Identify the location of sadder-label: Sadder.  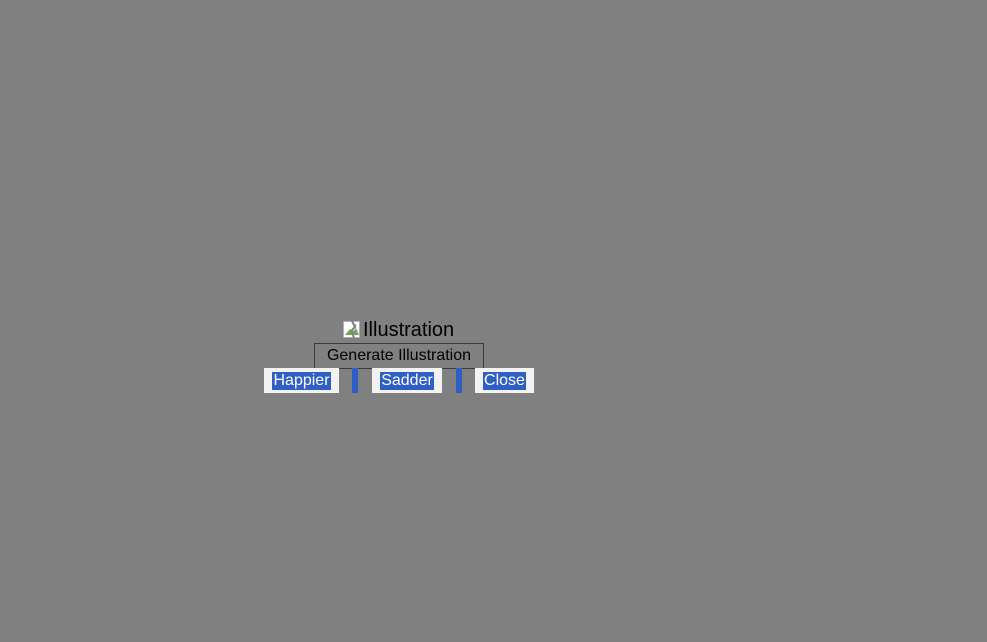
(407, 380).